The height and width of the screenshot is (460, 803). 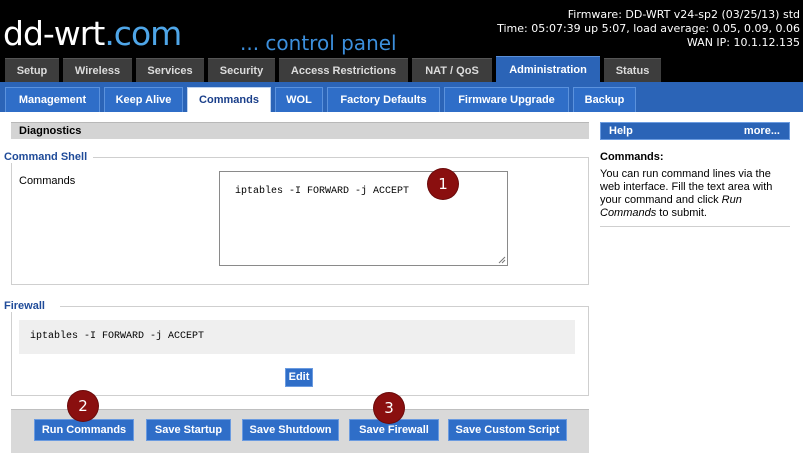 I want to click on tab-wireless: Wireless, so click(x=97, y=70).